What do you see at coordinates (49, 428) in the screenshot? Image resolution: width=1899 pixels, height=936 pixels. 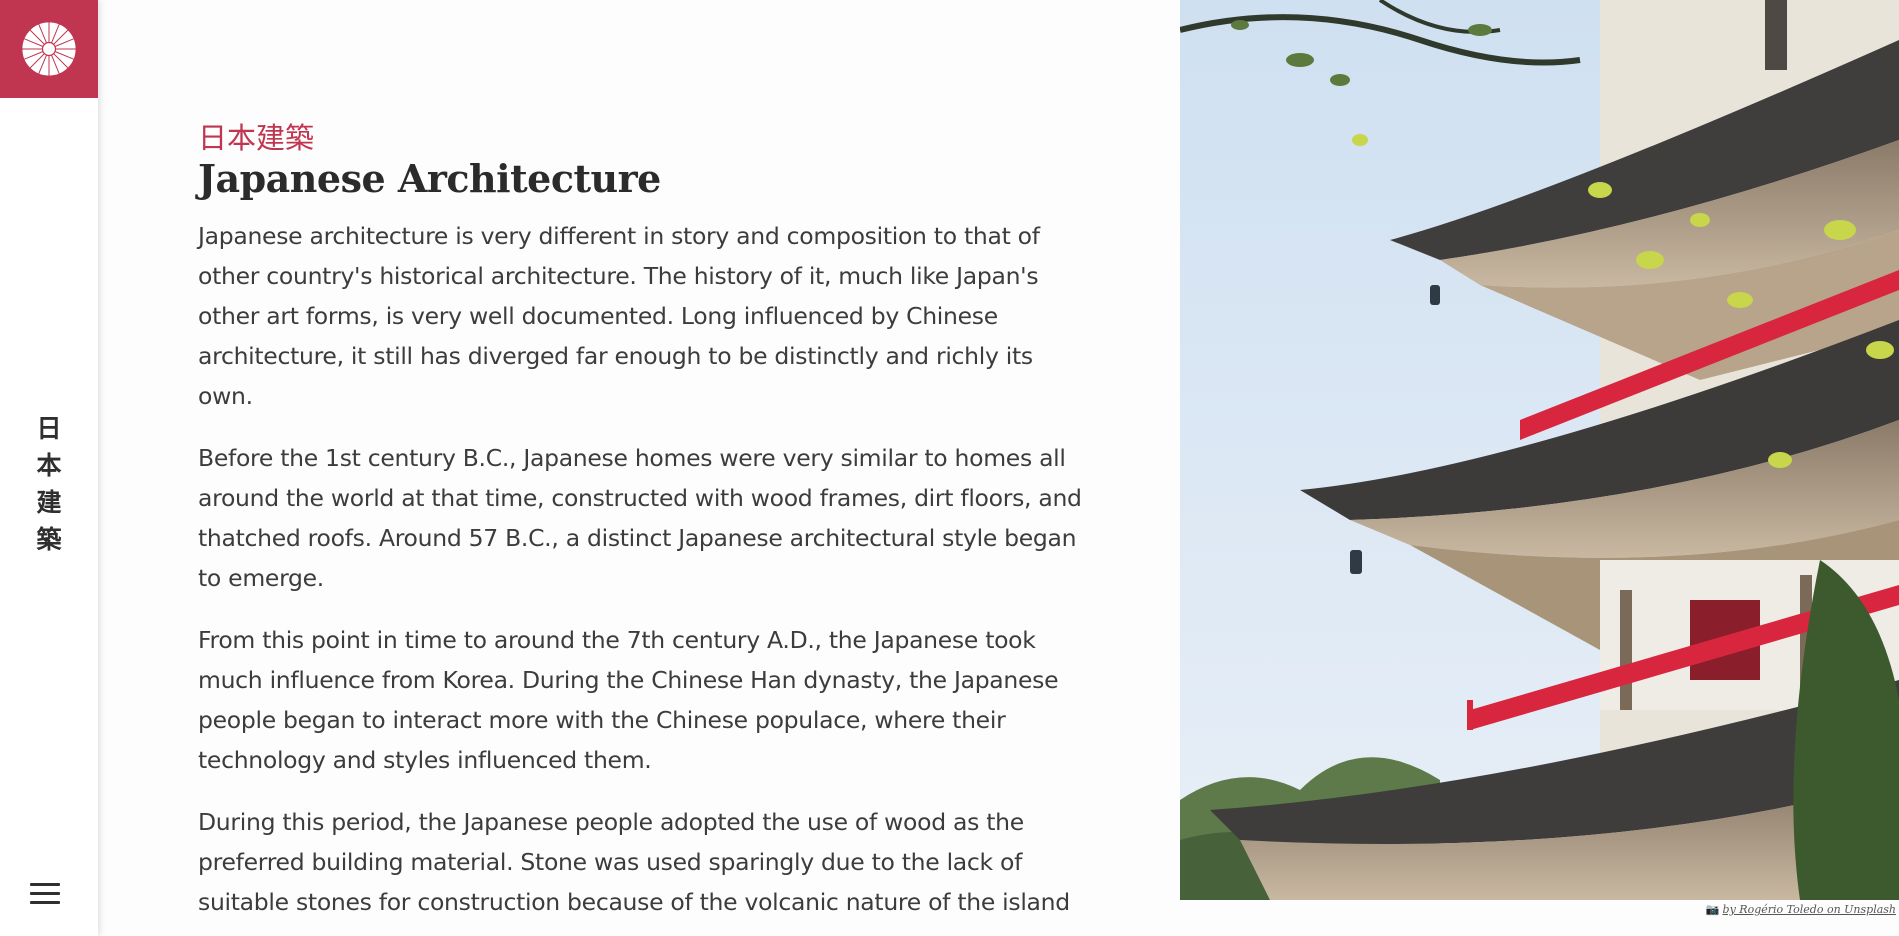 I see `vertical-char: 日` at bounding box center [49, 428].